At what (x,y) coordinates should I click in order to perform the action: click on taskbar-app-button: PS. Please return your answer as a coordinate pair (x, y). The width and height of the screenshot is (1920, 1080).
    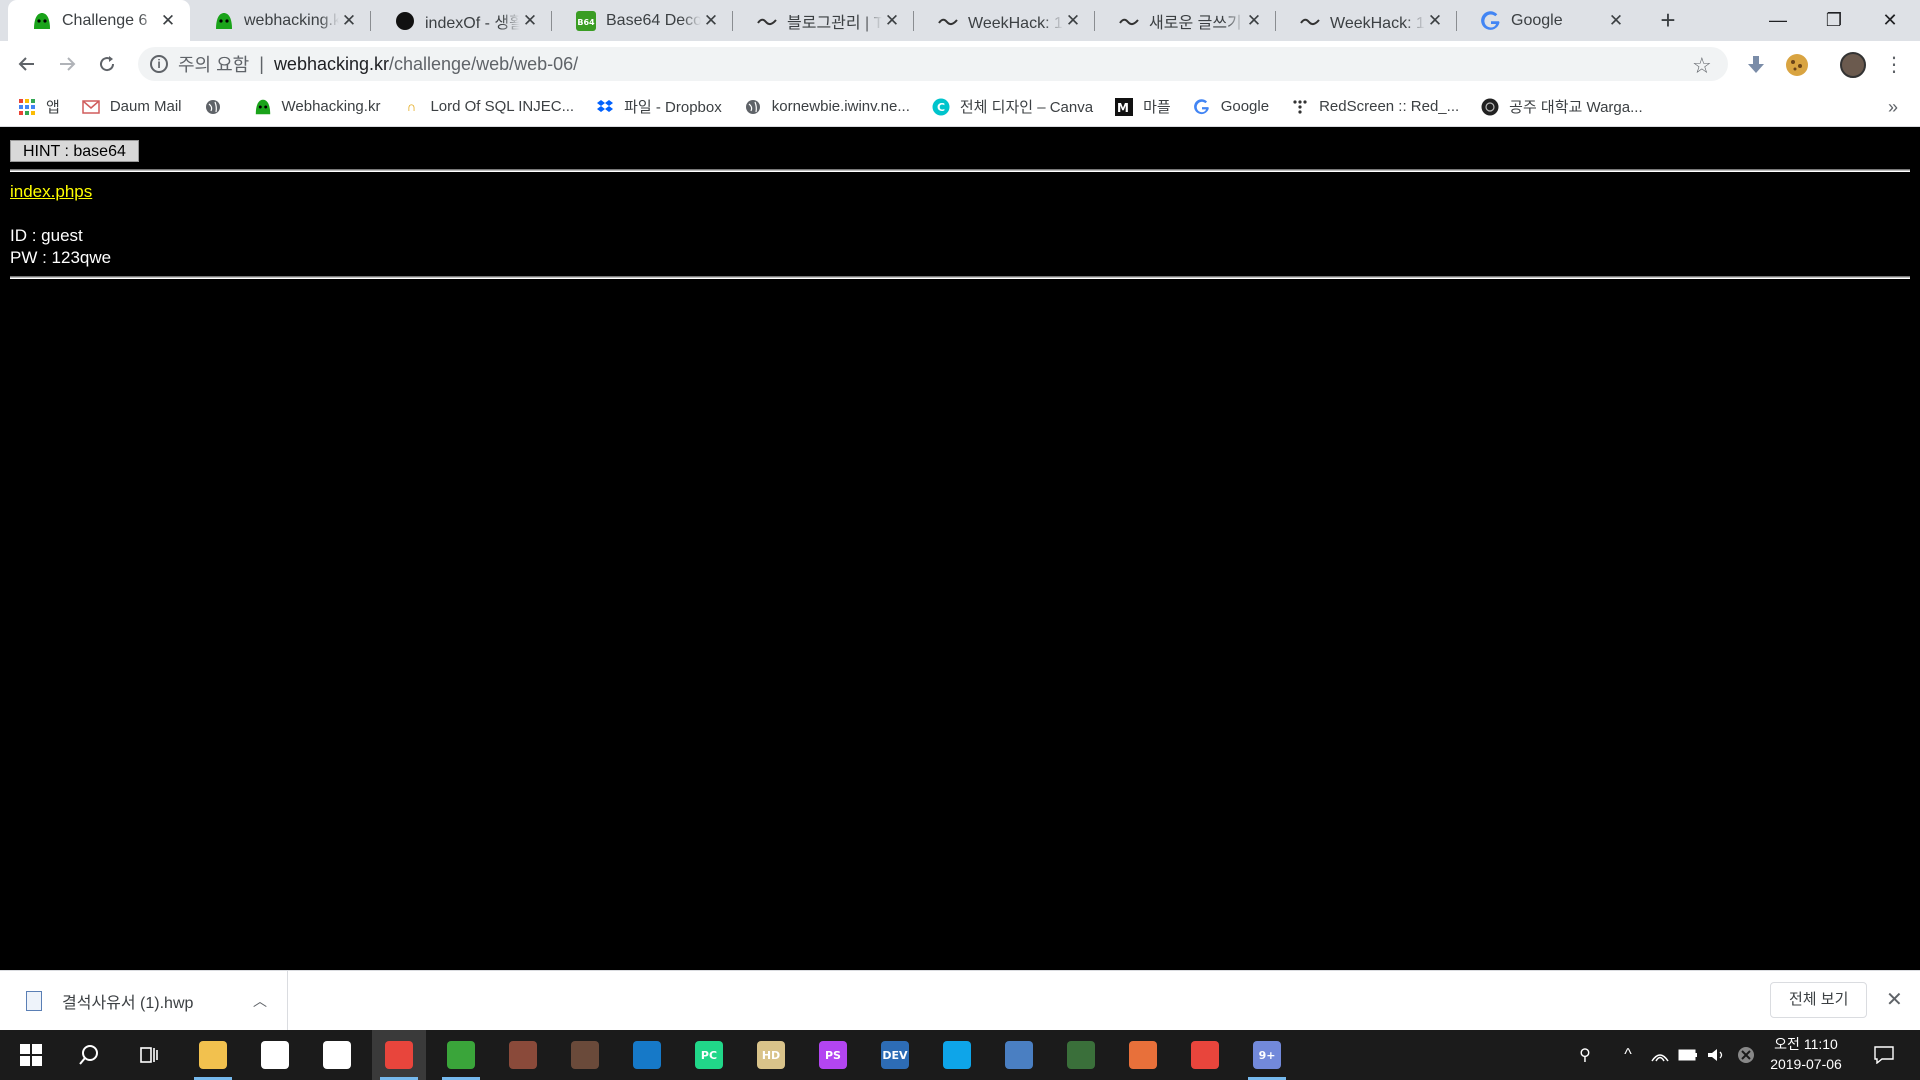
    Looking at the image, I should click on (833, 1055).